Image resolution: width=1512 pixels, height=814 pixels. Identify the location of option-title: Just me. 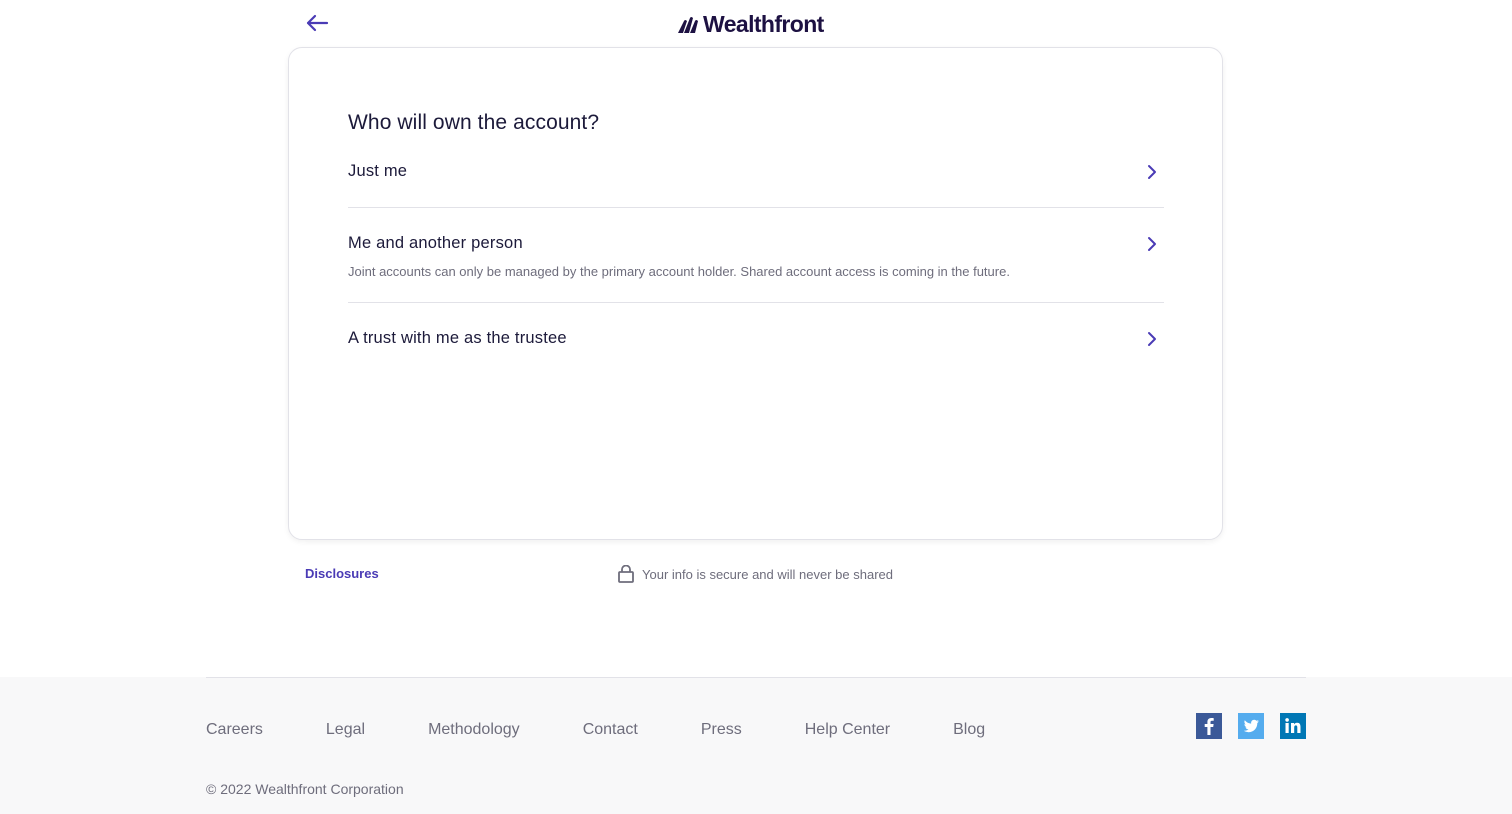
(378, 171).